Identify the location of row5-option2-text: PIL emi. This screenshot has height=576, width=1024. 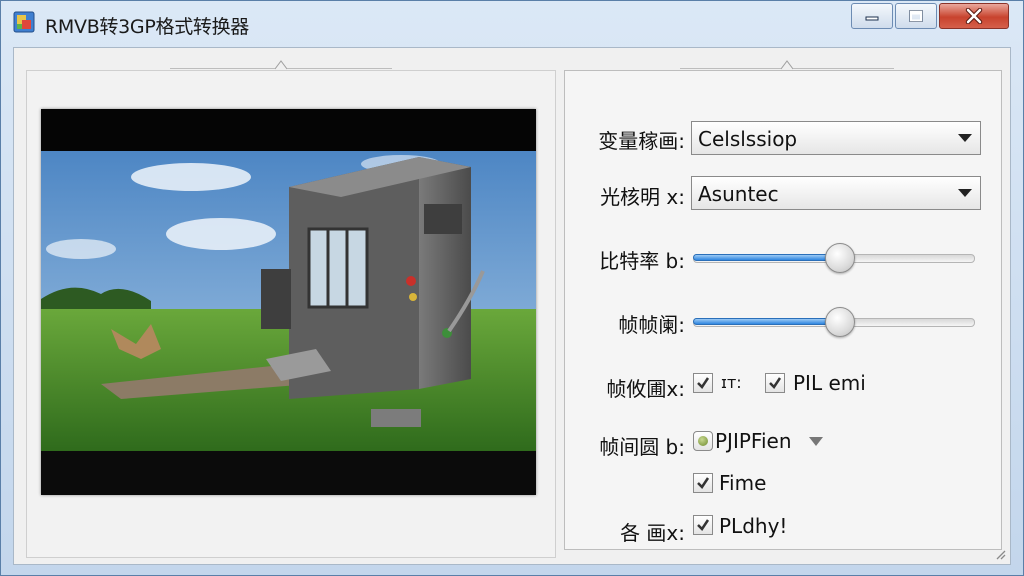
(829, 383).